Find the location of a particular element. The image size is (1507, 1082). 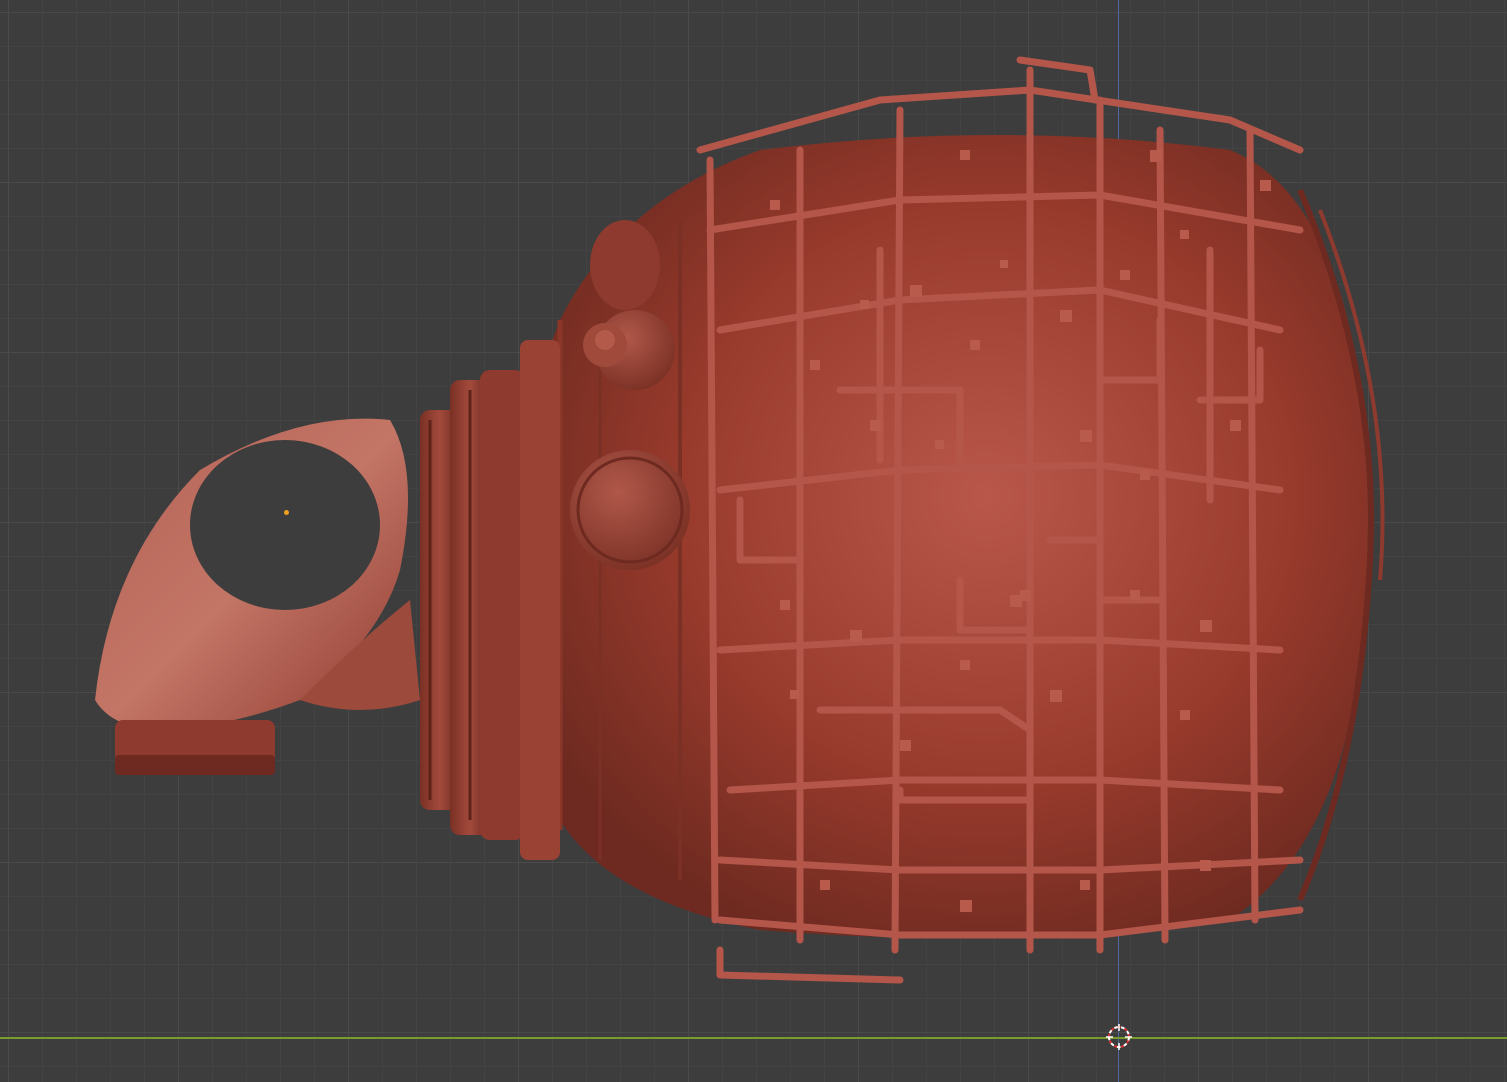

neck-rings is located at coordinates (490, 600).